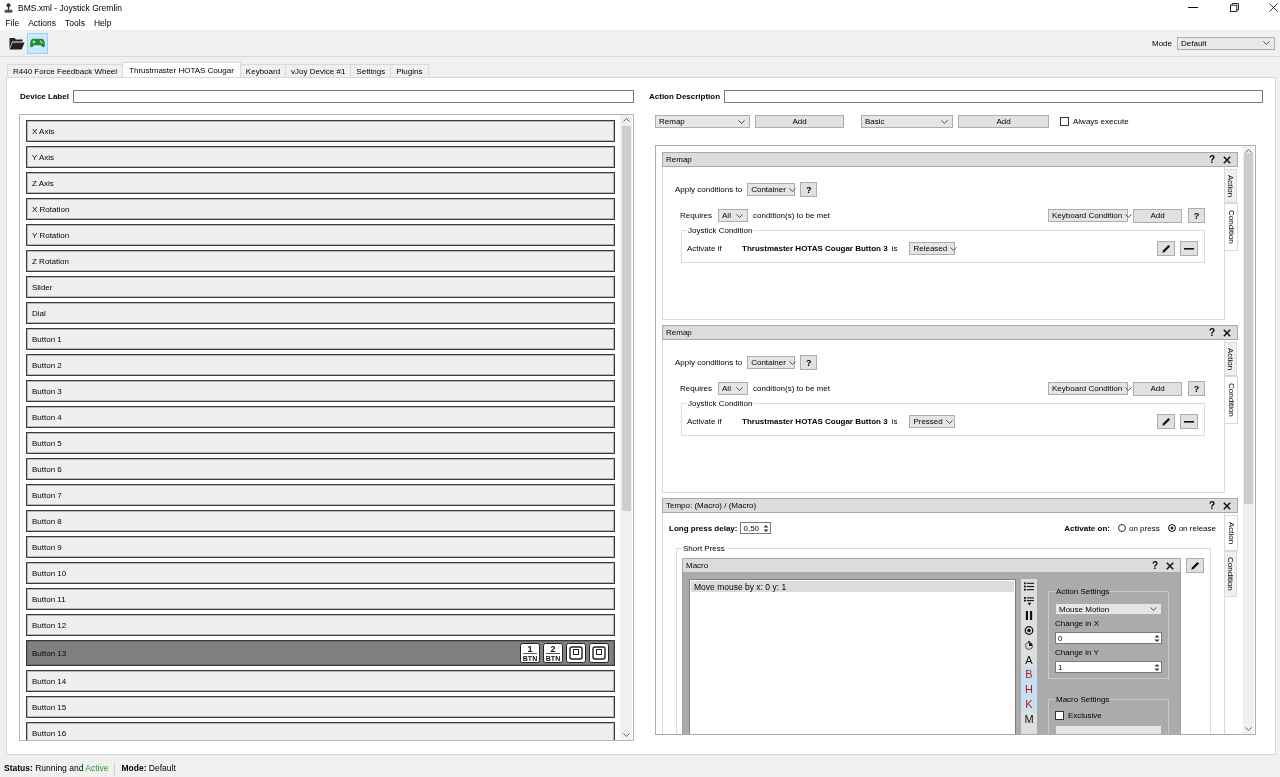  What do you see at coordinates (65, 70) in the screenshot?
I see `device-tab: R440 Force Feedback Wheel` at bounding box center [65, 70].